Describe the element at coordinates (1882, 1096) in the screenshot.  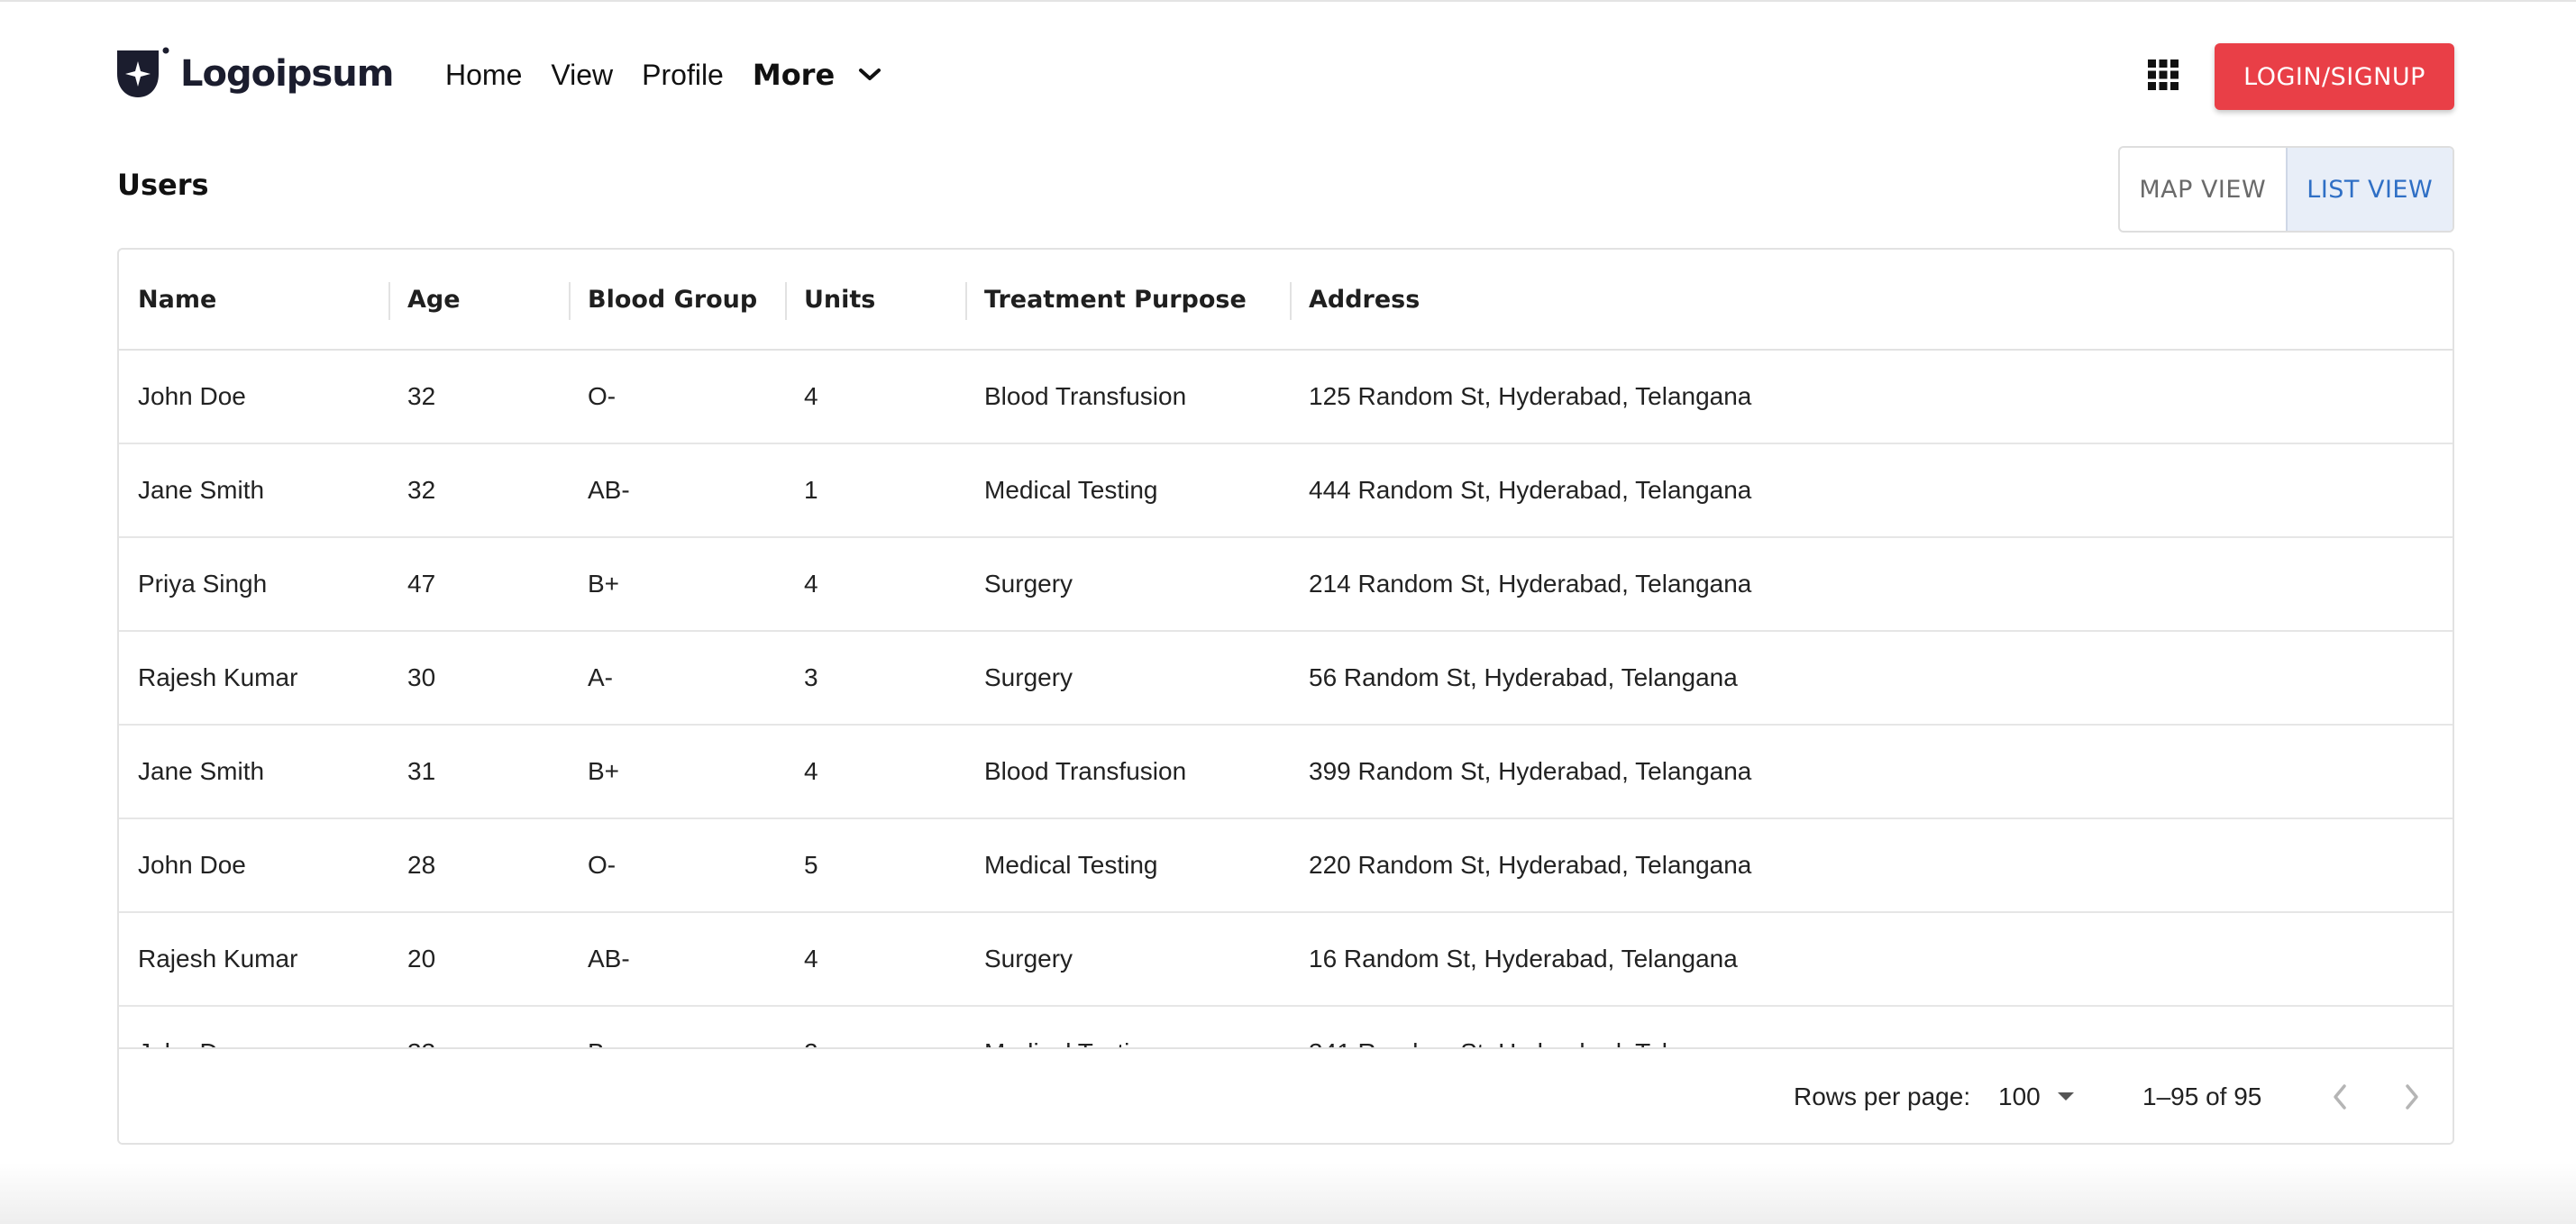
I see `rows-per-page-label: Rows per page:` at that location.